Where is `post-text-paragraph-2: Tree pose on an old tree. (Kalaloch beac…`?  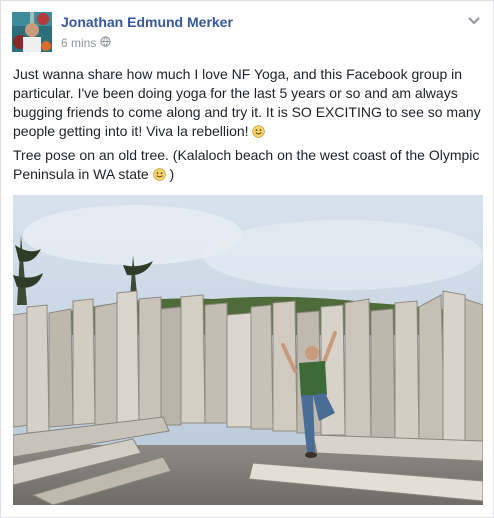 post-text-paragraph-2: Tree pose on an old tree. (Kalaloch beac… is located at coordinates (248, 165).